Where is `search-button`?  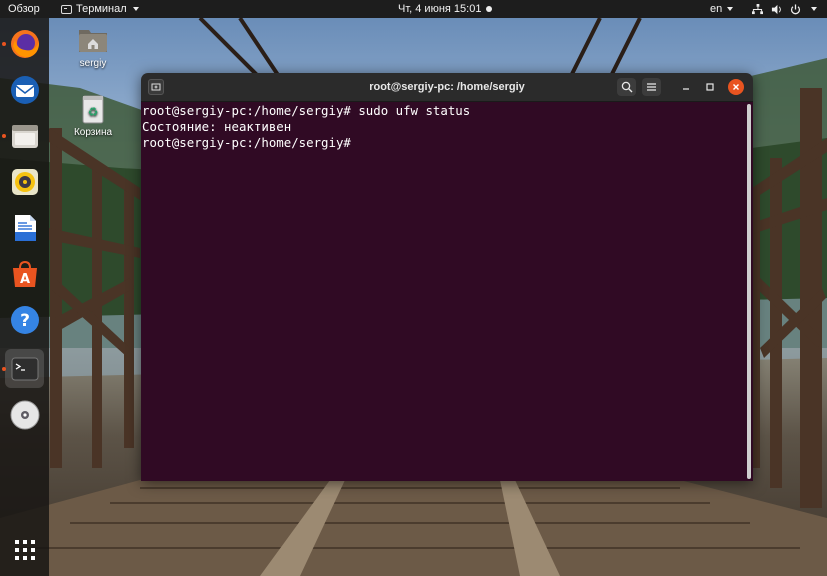 search-button is located at coordinates (626, 87).